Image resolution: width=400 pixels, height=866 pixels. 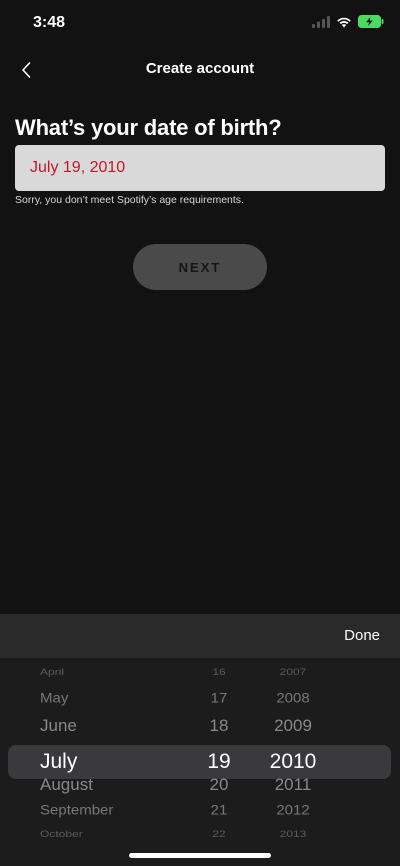 What do you see at coordinates (200, 636) in the screenshot?
I see `picker-toolbar: Done` at bounding box center [200, 636].